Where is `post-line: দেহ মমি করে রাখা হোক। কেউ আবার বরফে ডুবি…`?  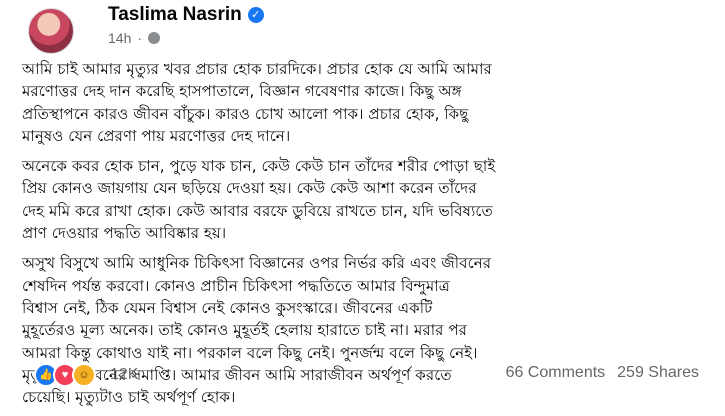
post-line: দেহ মমি করে রাখা হোক। কেউ আবার বরফে ডুবি… is located at coordinates (257, 210).